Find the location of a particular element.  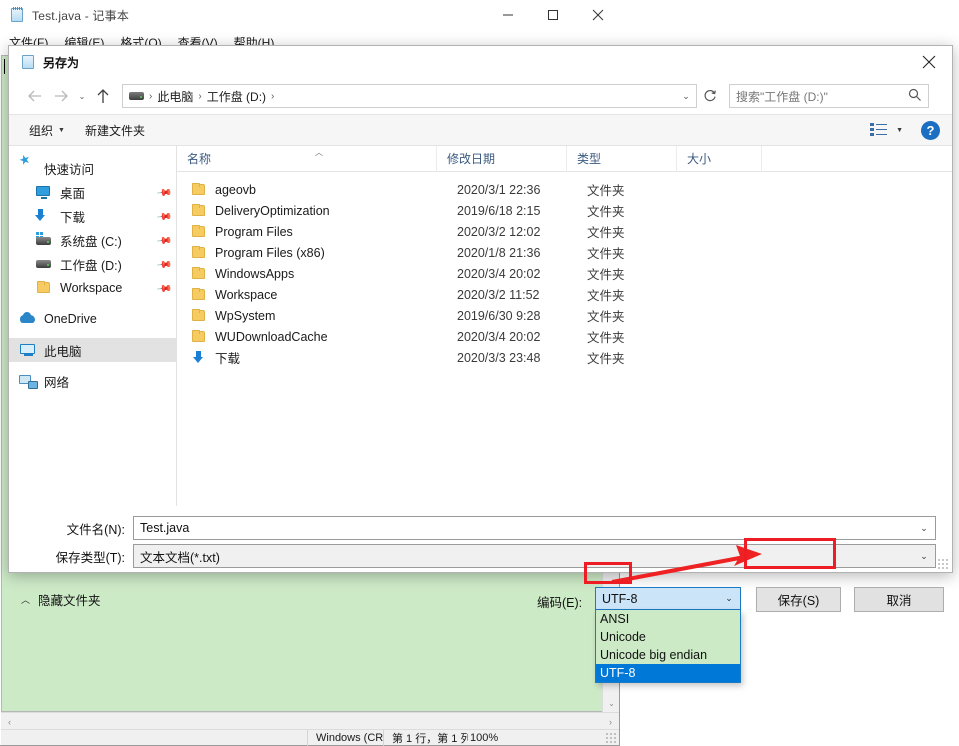

search-input: 搜索"工作盘 (D:)" is located at coordinates (829, 96).